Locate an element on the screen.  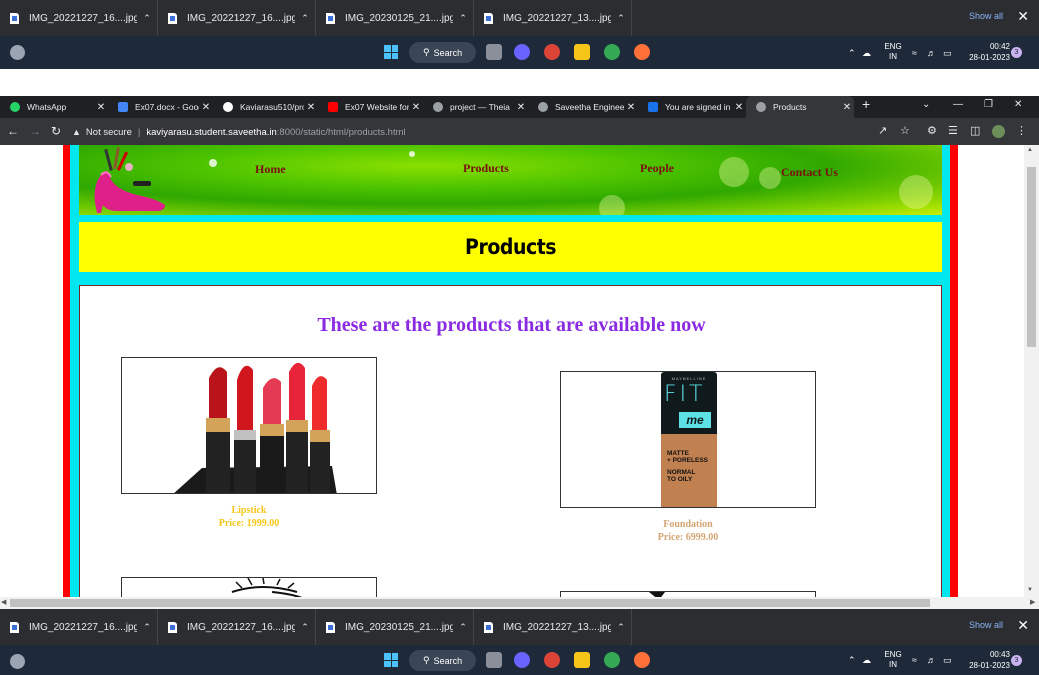
profile-avatar is located at coordinates (998, 131).